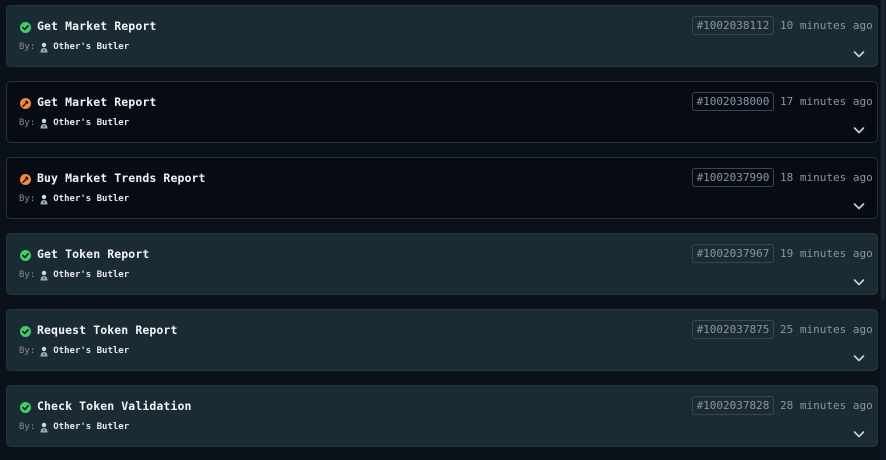 The height and width of the screenshot is (460, 886). What do you see at coordinates (733, 25) in the screenshot?
I see `request-id-badge: #1002038112` at bounding box center [733, 25].